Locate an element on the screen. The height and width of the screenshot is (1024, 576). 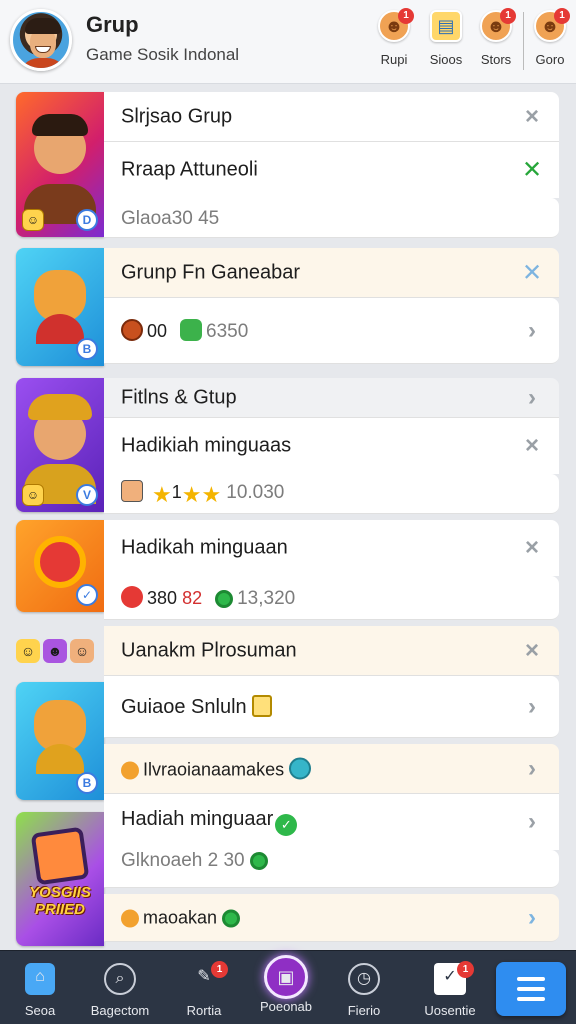
nav-item-uosentie: ✓ 1 Uosentie is located at coordinates (450, 987).